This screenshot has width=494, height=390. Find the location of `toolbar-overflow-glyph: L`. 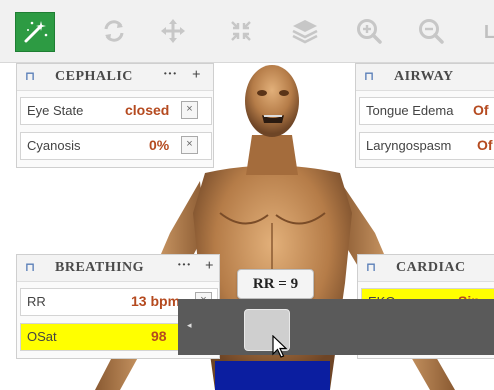

toolbar-overflow-glyph: L is located at coordinates (489, 32).